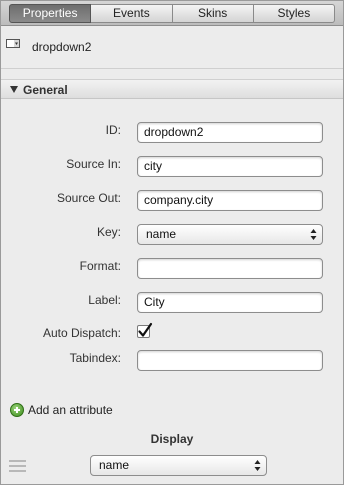  What do you see at coordinates (230, 166) in the screenshot?
I see `source-in-field: city` at bounding box center [230, 166].